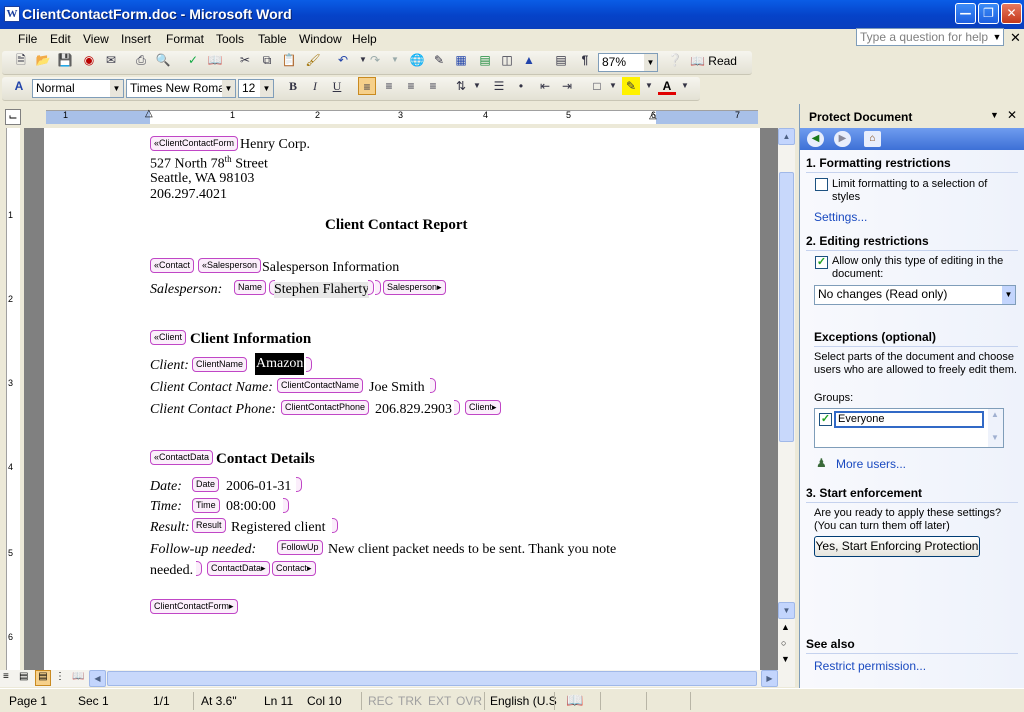  Describe the element at coordinates (250, 339) in the screenshot. I see `client-heading: Client Information` at that location.